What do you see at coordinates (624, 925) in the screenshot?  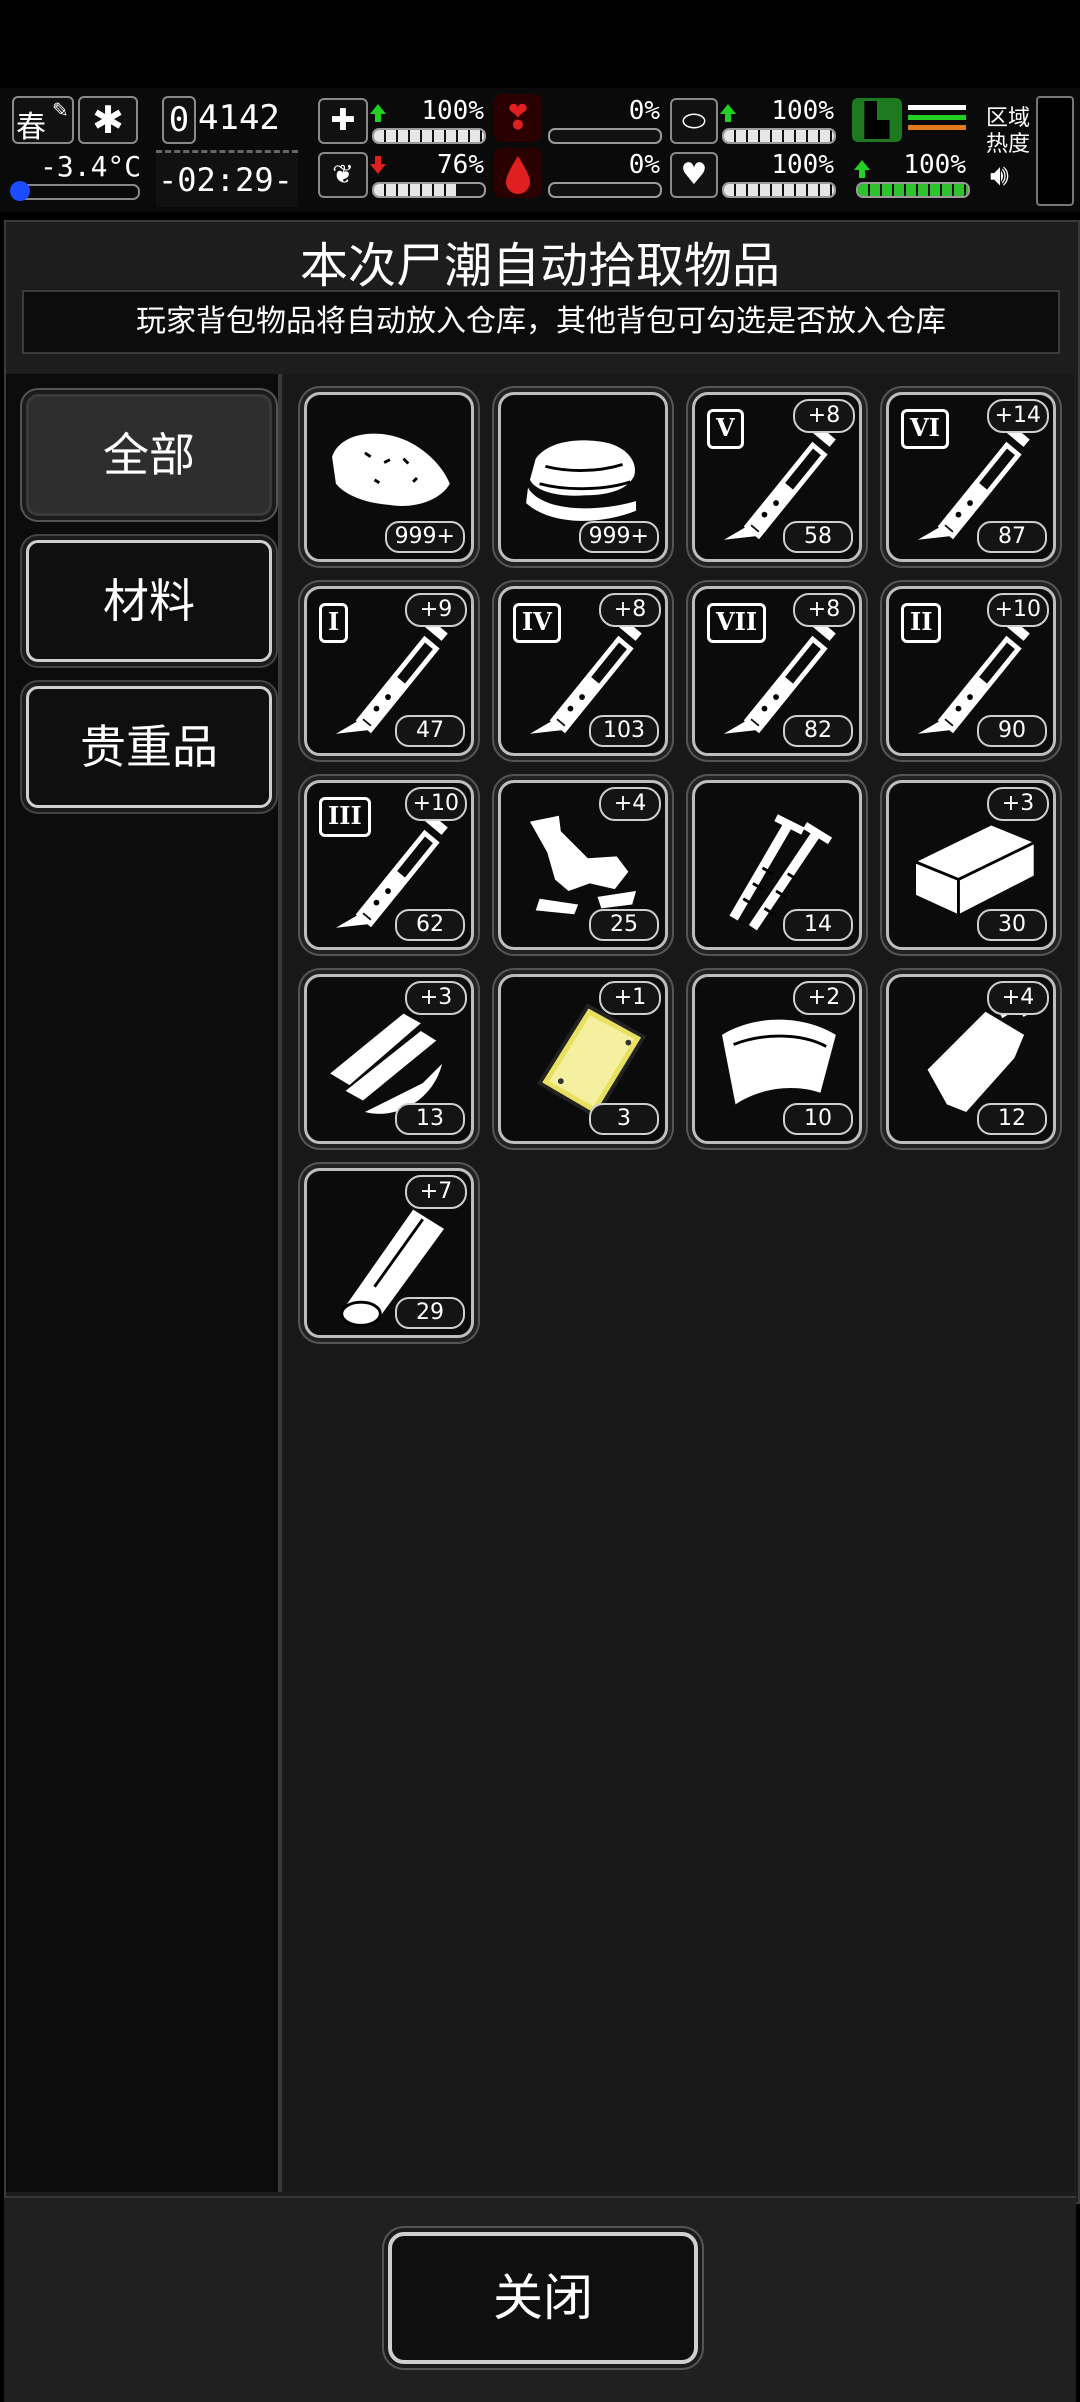 I see `item-count: 25` at bounding box center [624, 925].